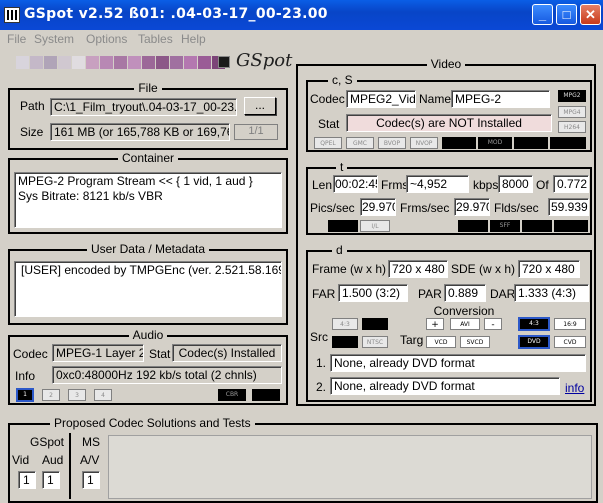  I want to click on targ-vcd-button: VCD, so click(441, 342).